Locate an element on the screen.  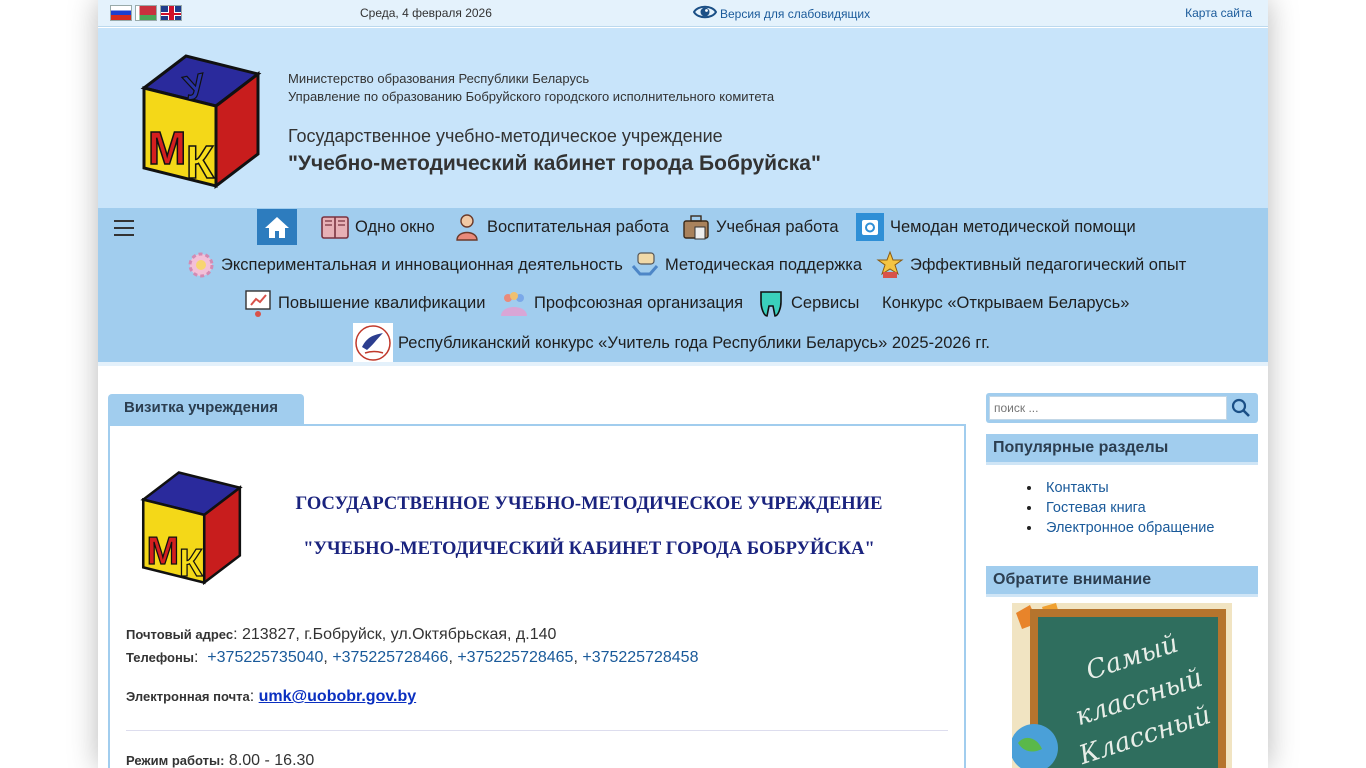
eye-icon is located at coordinates (705, 12).